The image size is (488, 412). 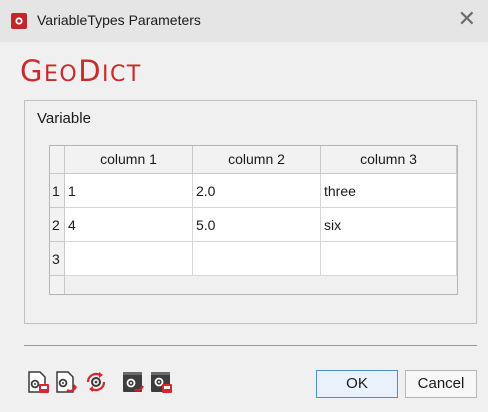 I want to click on row-header-1: 1, so click(x=57, y=191).